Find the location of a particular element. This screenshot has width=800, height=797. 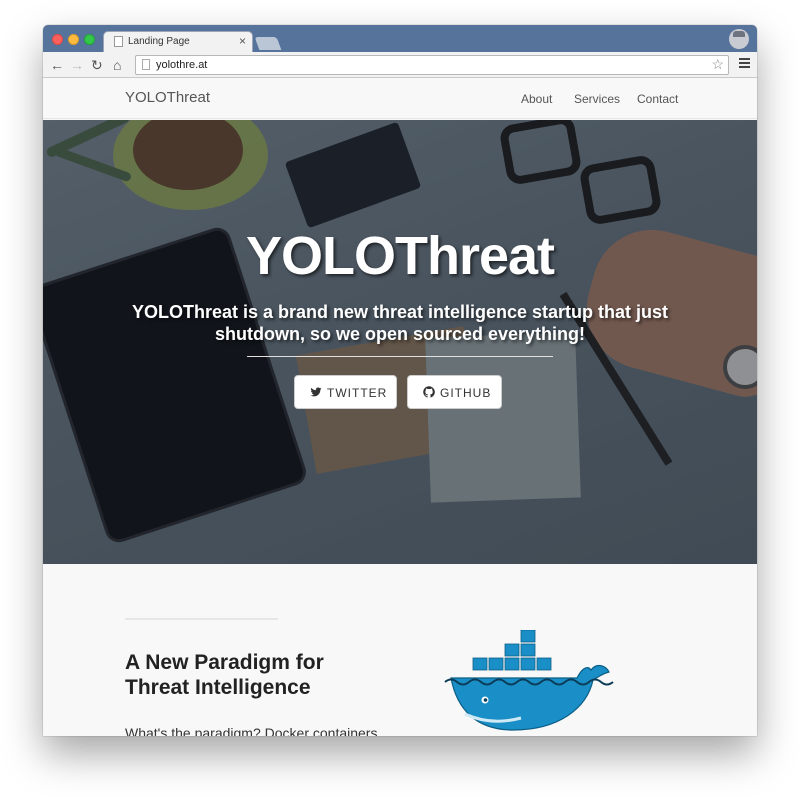

nav-link-contact: Contact is located at coordinates (657, 99).